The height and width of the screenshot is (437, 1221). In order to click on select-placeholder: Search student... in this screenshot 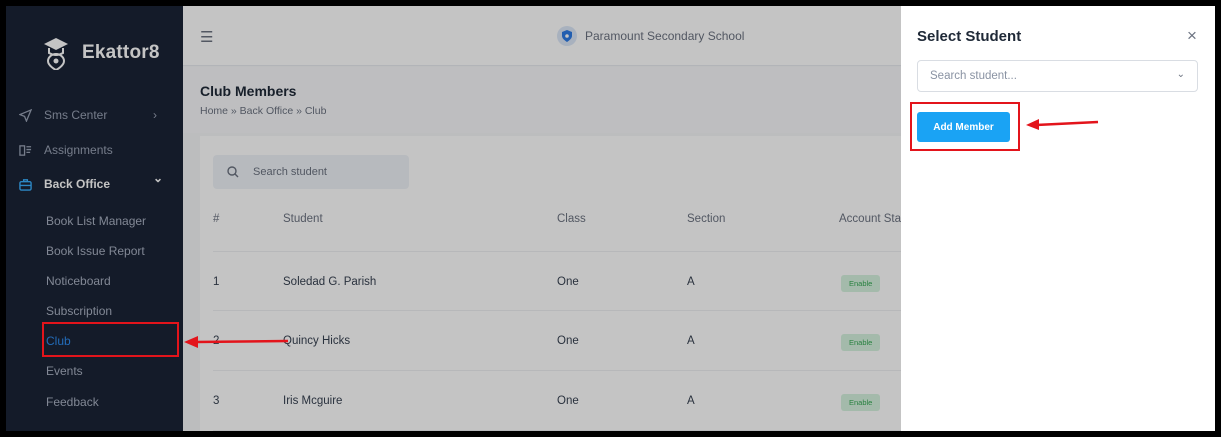, I will do `click(973, 76)`.